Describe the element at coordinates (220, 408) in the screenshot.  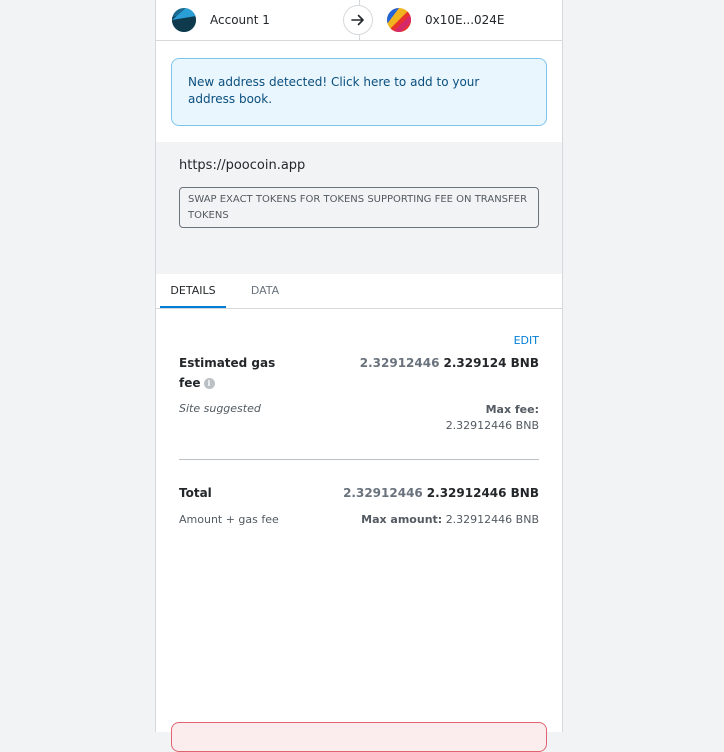
I see `site-suggested-label: Site suggested` at that location.